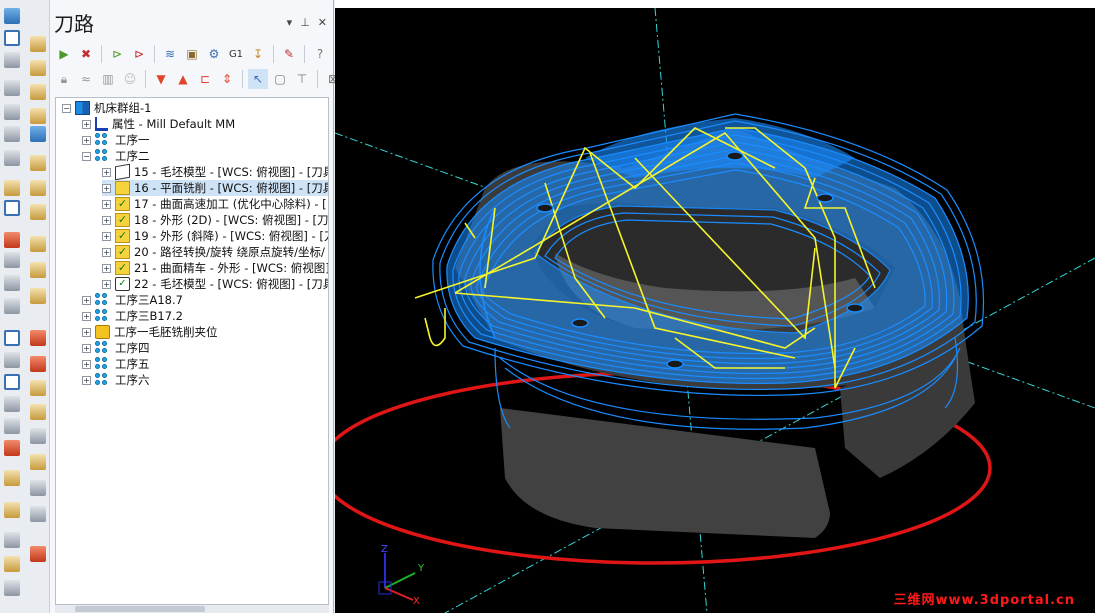 This screenshot has width=1095, height=613. I want to click on lock-icon: 🔒︎, so click(64, 79).